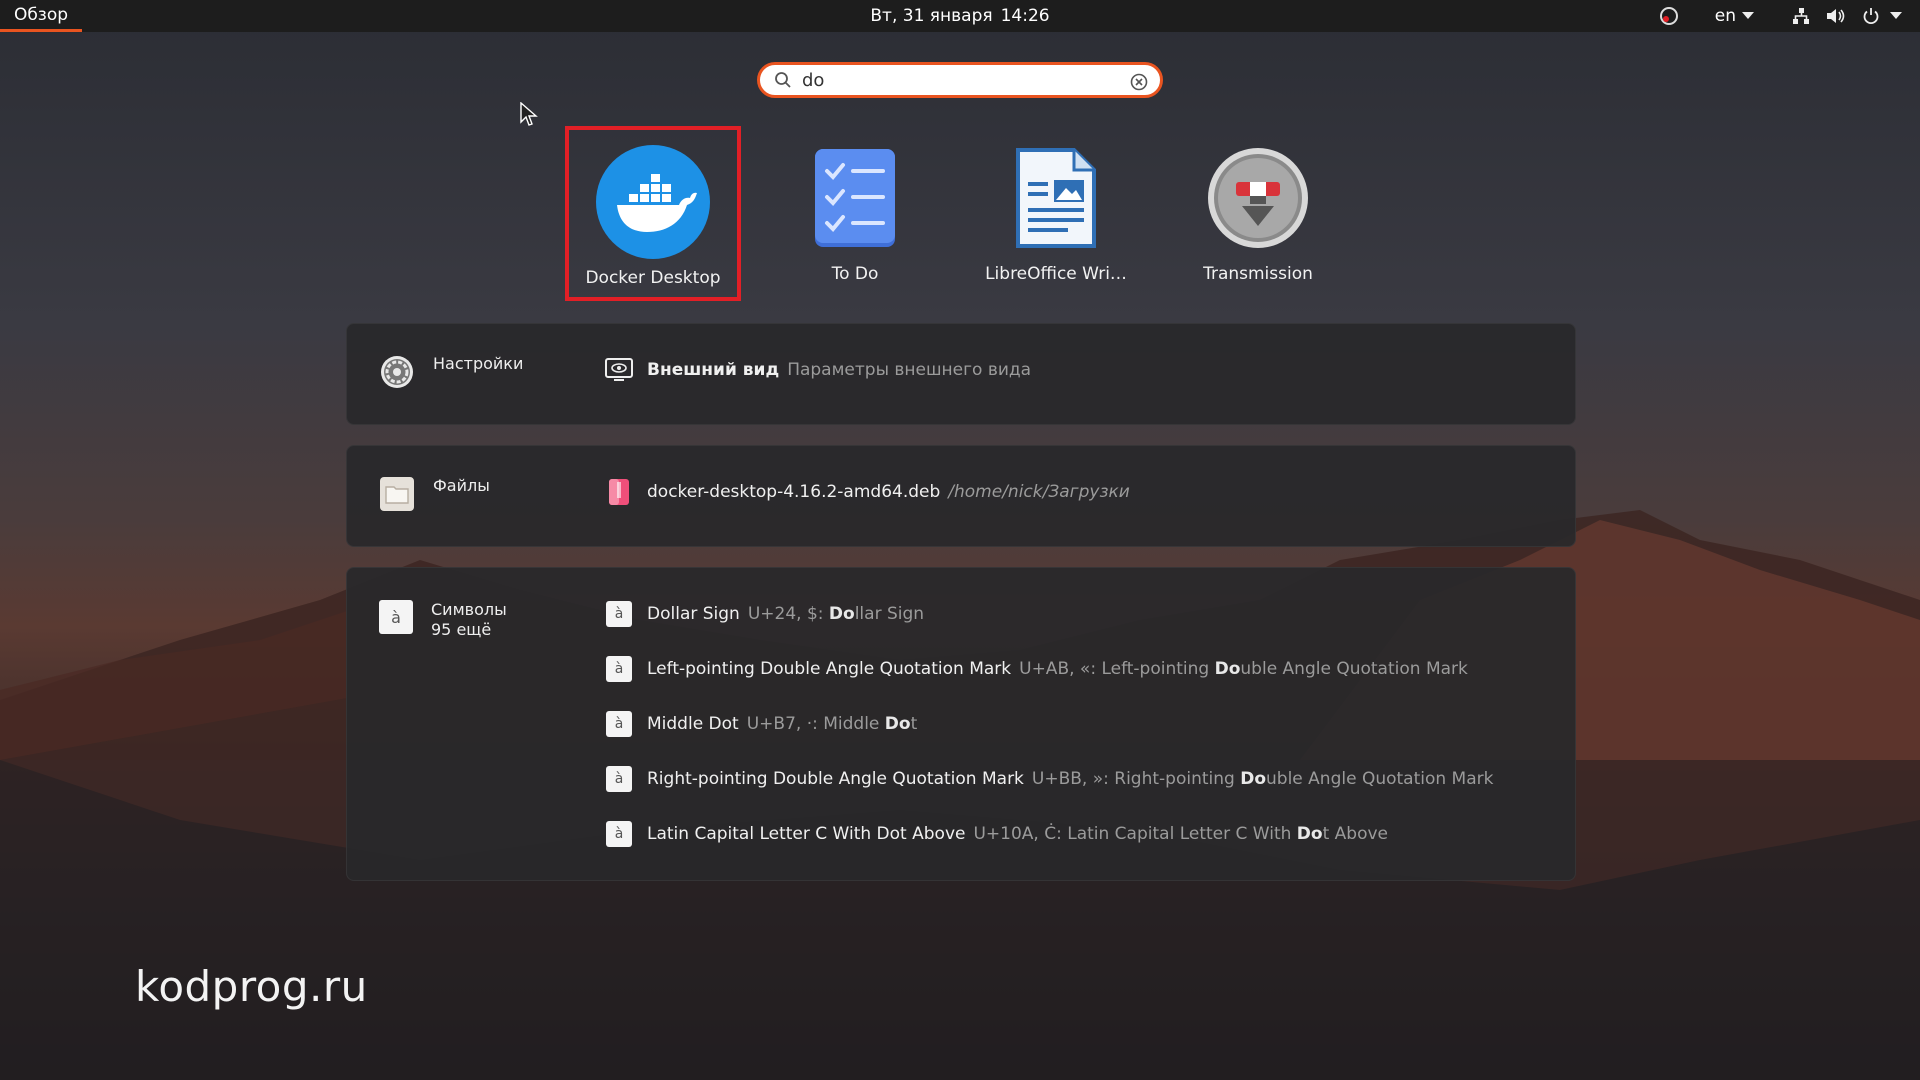 This screenshot has height=1080, width=1920. Describe the element at coordinates (653, 202) in the screenshot. I see `docker-icon` at that location.